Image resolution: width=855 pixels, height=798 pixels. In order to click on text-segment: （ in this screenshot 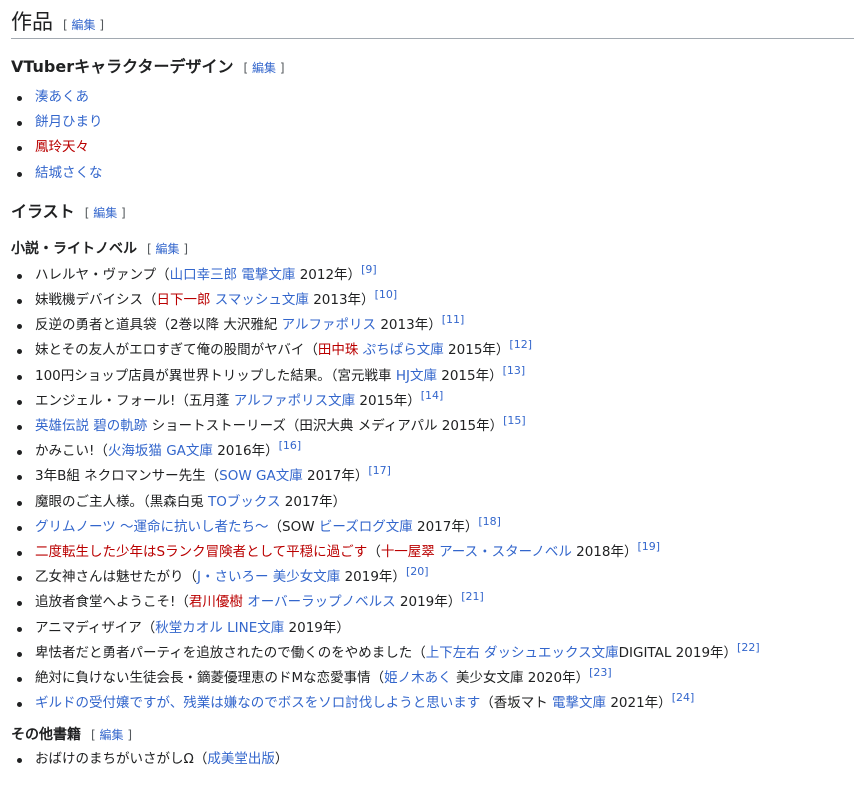, I will do `click(374, 552)`.